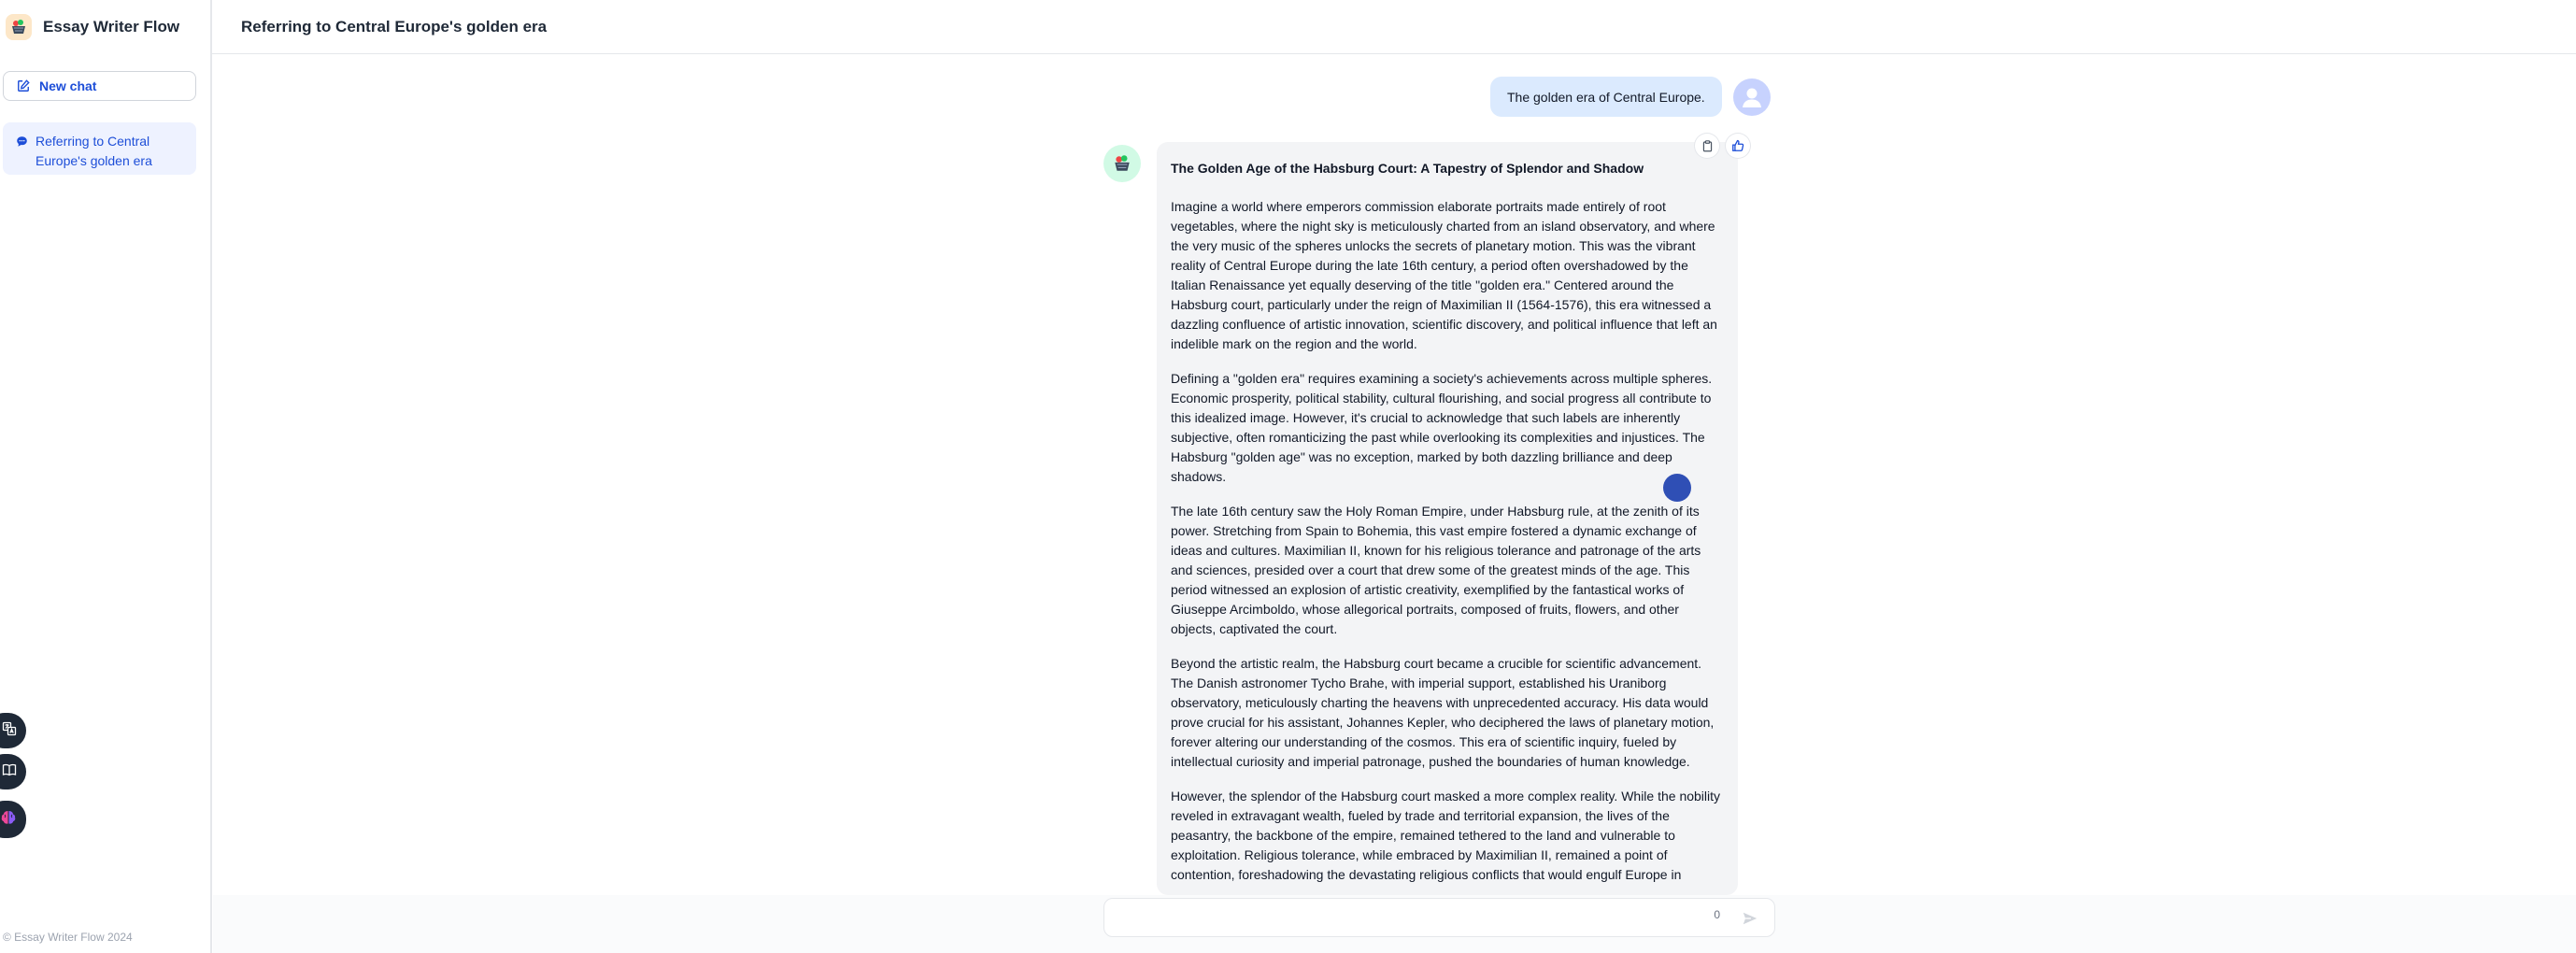  What do you see at coordinates (9, 731) in the screenshot?
I see `translate-icon` at bounding box center [9, 731].